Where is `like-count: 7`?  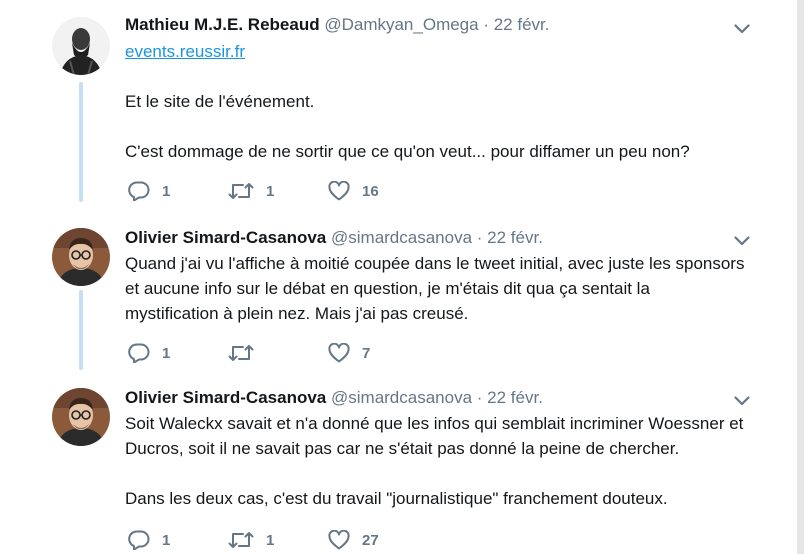 like-count: 7 is located at coordinates (366, 353).